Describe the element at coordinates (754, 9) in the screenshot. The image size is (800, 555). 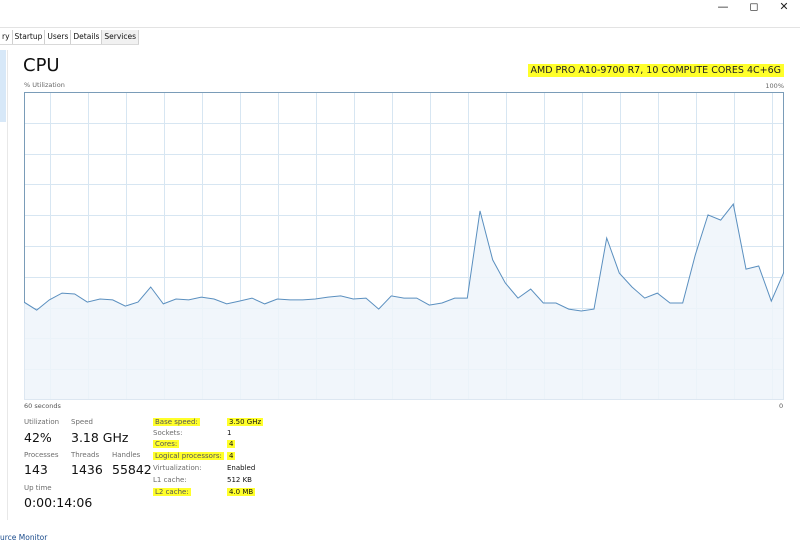
I see `maximize-button: ◻` at that location.